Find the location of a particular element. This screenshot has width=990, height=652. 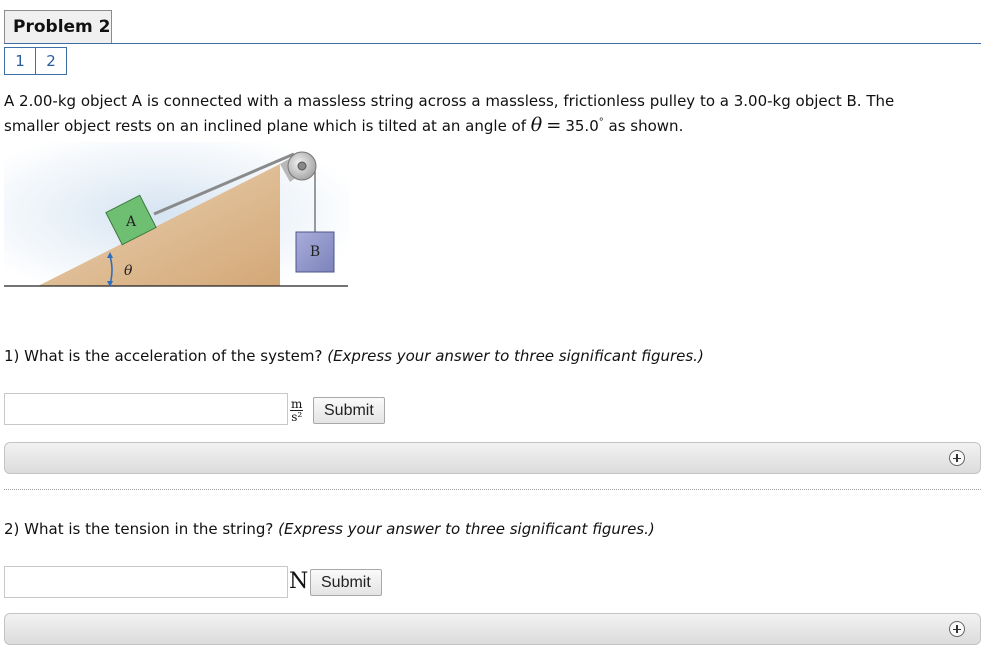

statement-suffix: as shown. is located at coordinates (643, 126).